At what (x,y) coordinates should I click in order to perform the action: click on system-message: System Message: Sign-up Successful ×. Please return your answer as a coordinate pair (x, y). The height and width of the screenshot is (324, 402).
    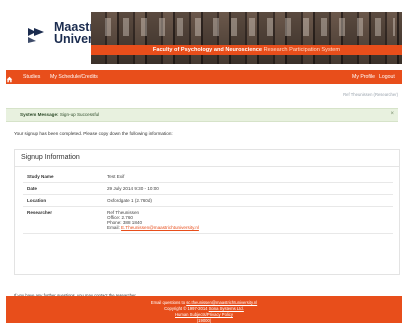
    Looking at the image, I should click on (202, 115).